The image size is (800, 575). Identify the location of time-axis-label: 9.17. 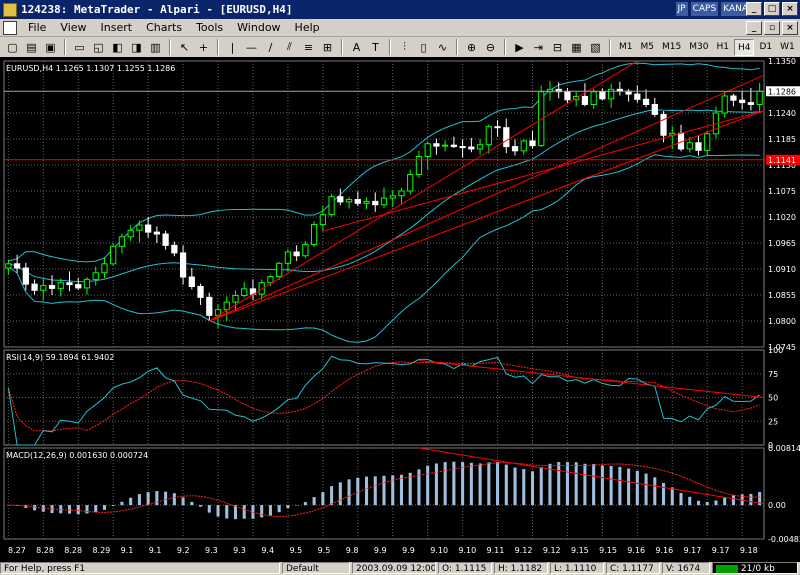
(721, 550).